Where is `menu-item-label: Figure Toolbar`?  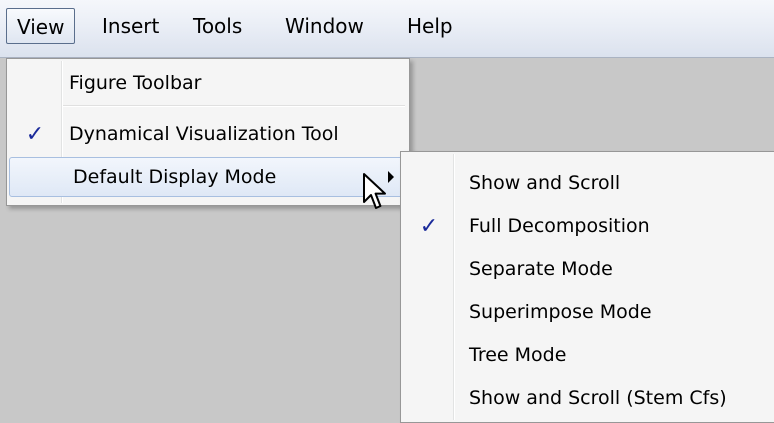
menu-item-label: Figure Toolbar is located at coordinates (135, 83).